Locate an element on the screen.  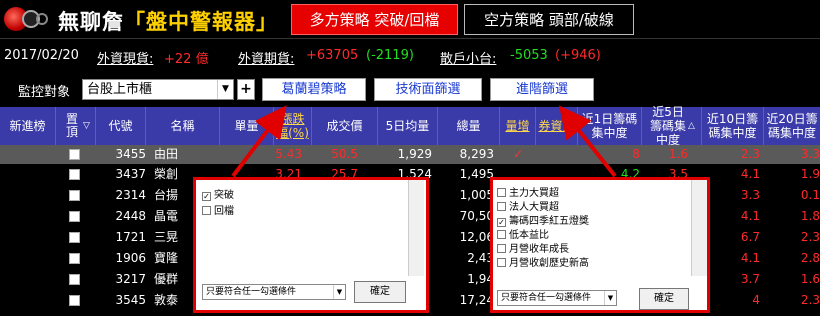
retail-mini-value: -5053 is located at coordinates (529, 55).